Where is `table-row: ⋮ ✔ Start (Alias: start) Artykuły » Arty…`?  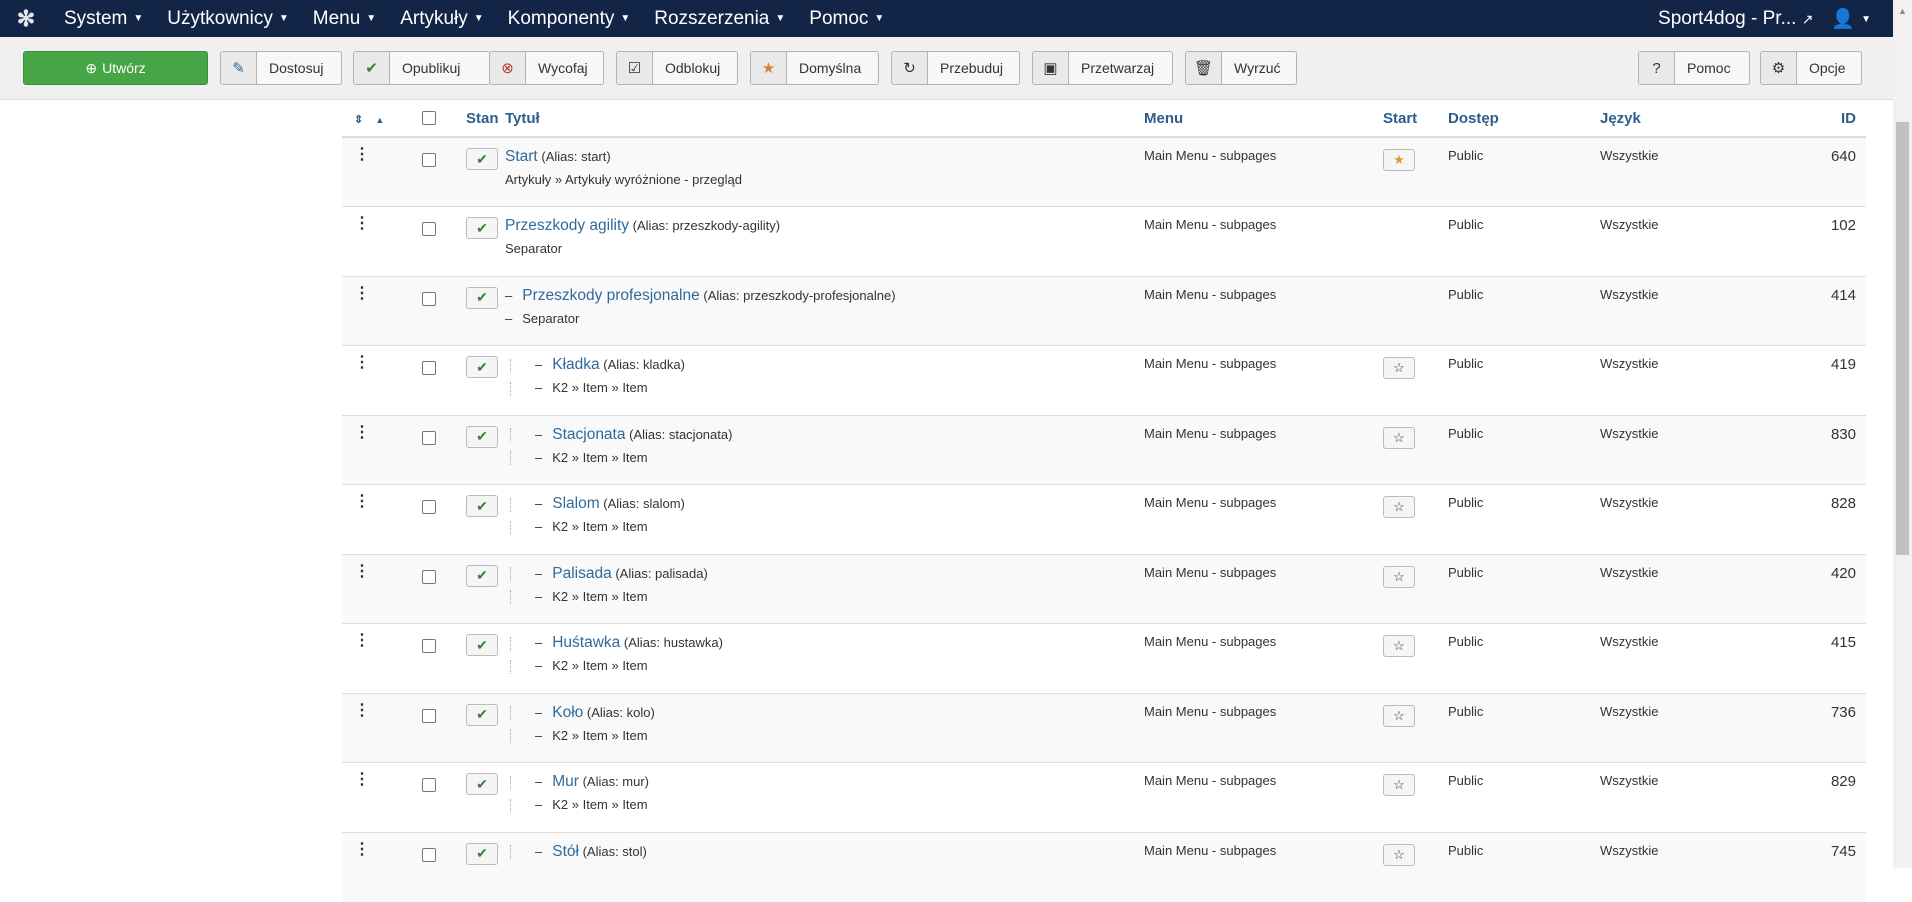
table-row: ⋮ ✔ Start (Alias: start) Artykuły » Arty… is located at coordinates (1104, 171).